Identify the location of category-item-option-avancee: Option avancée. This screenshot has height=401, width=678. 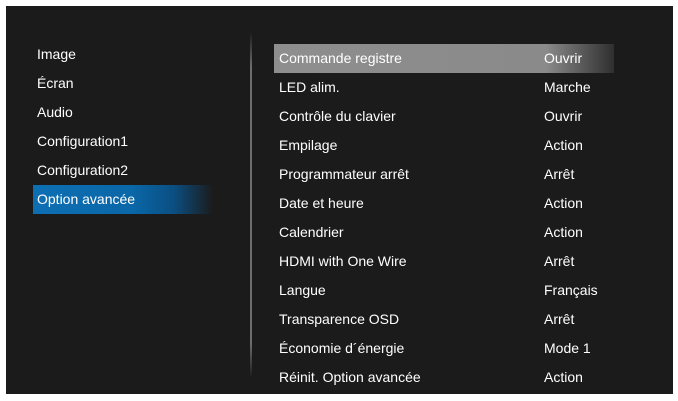
(123, 199).